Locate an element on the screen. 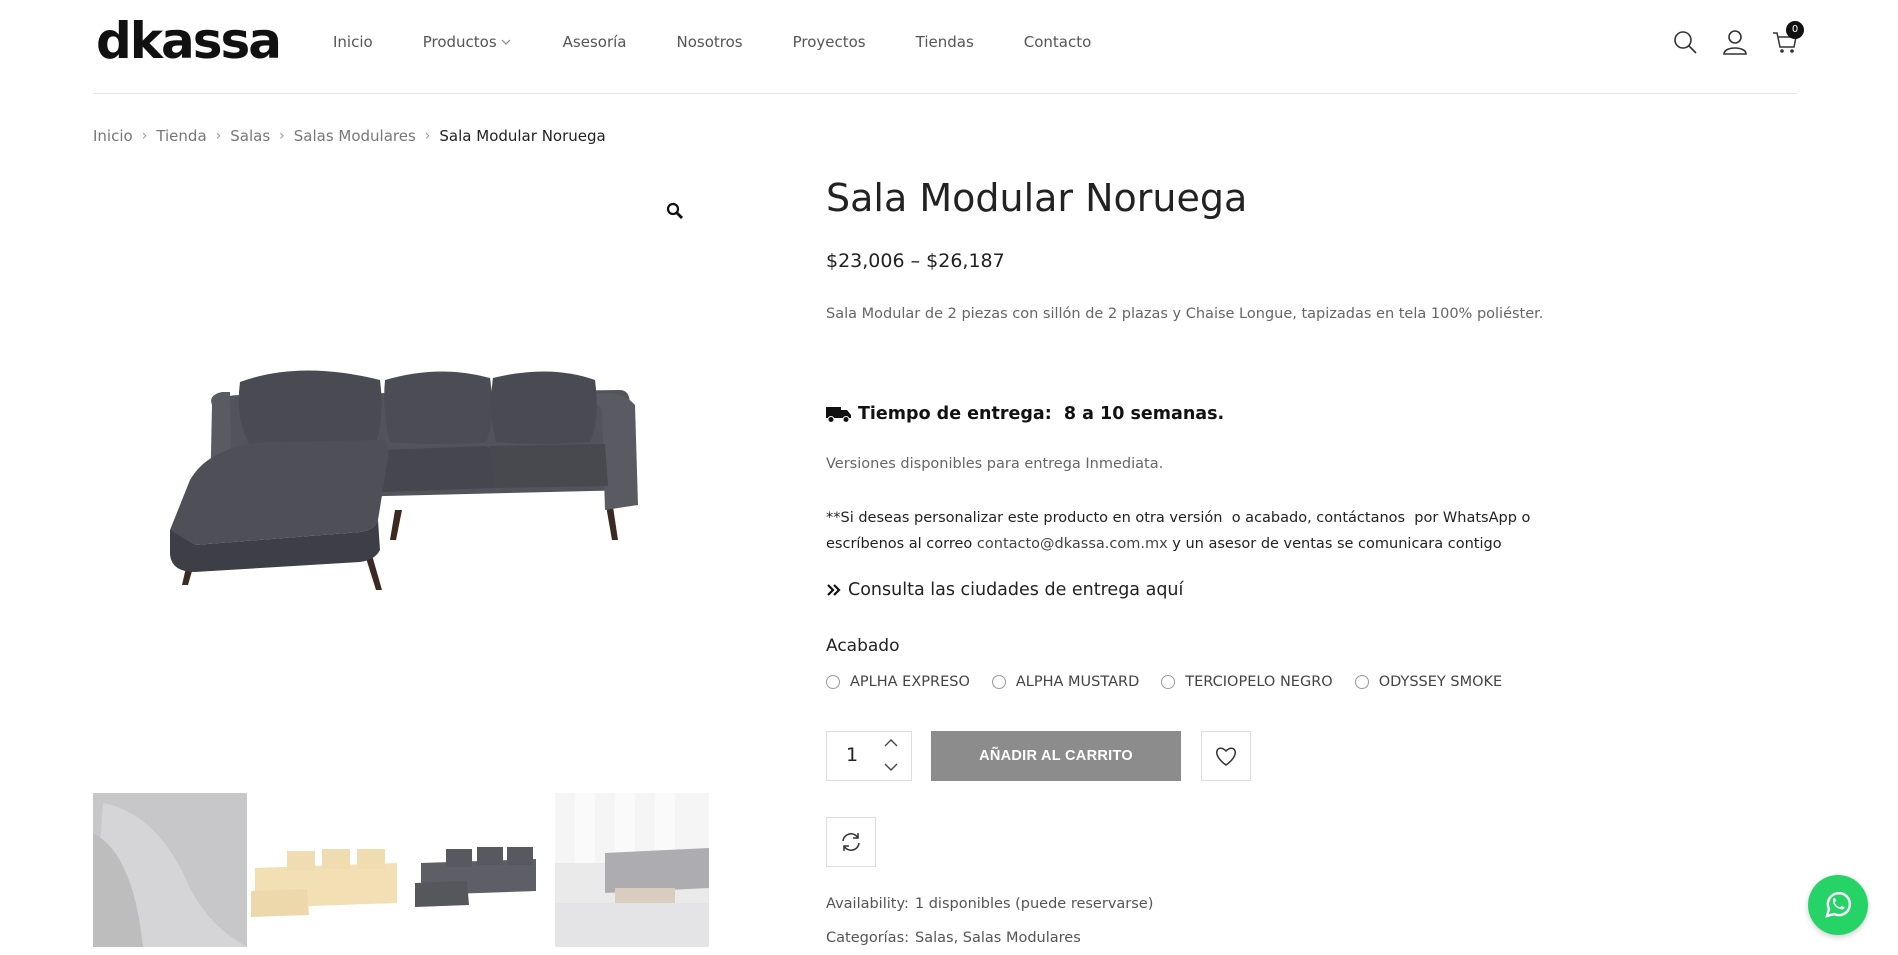  finish-option-terciopelo-negro: TERCIOPELO NEGRO is located at coordinates (1247, 682).